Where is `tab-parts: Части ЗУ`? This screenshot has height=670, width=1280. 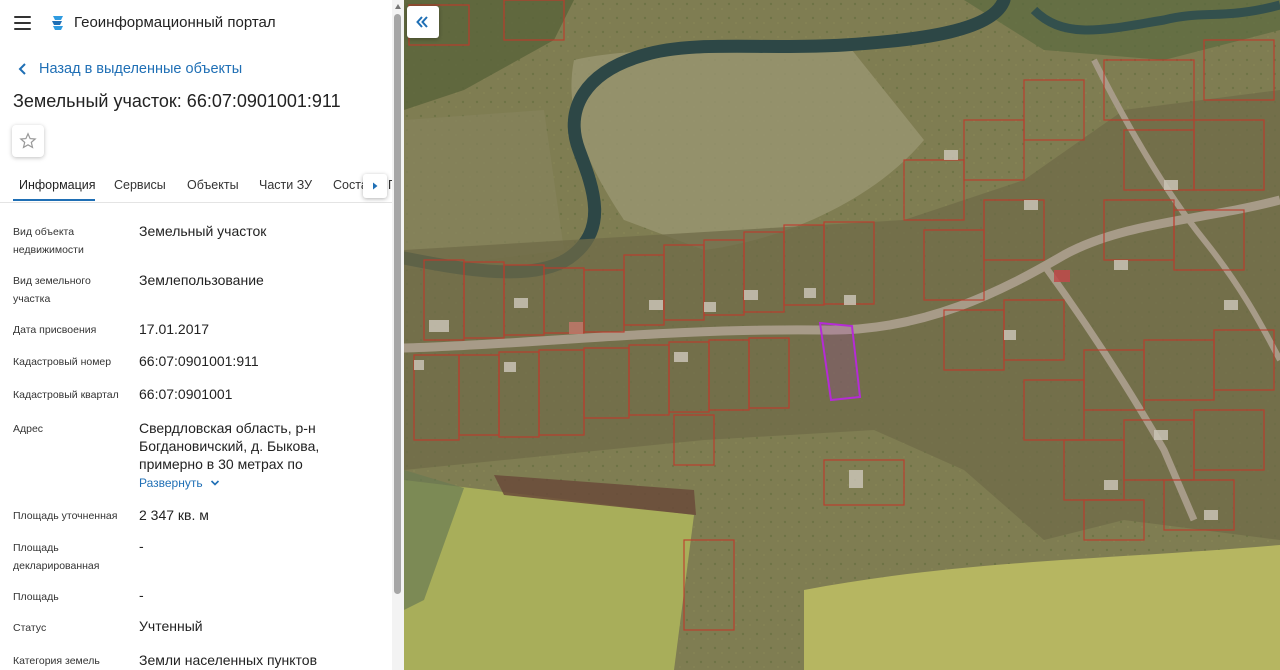 tab-parts: Части ЗУ is located at coordinates (285, 185).